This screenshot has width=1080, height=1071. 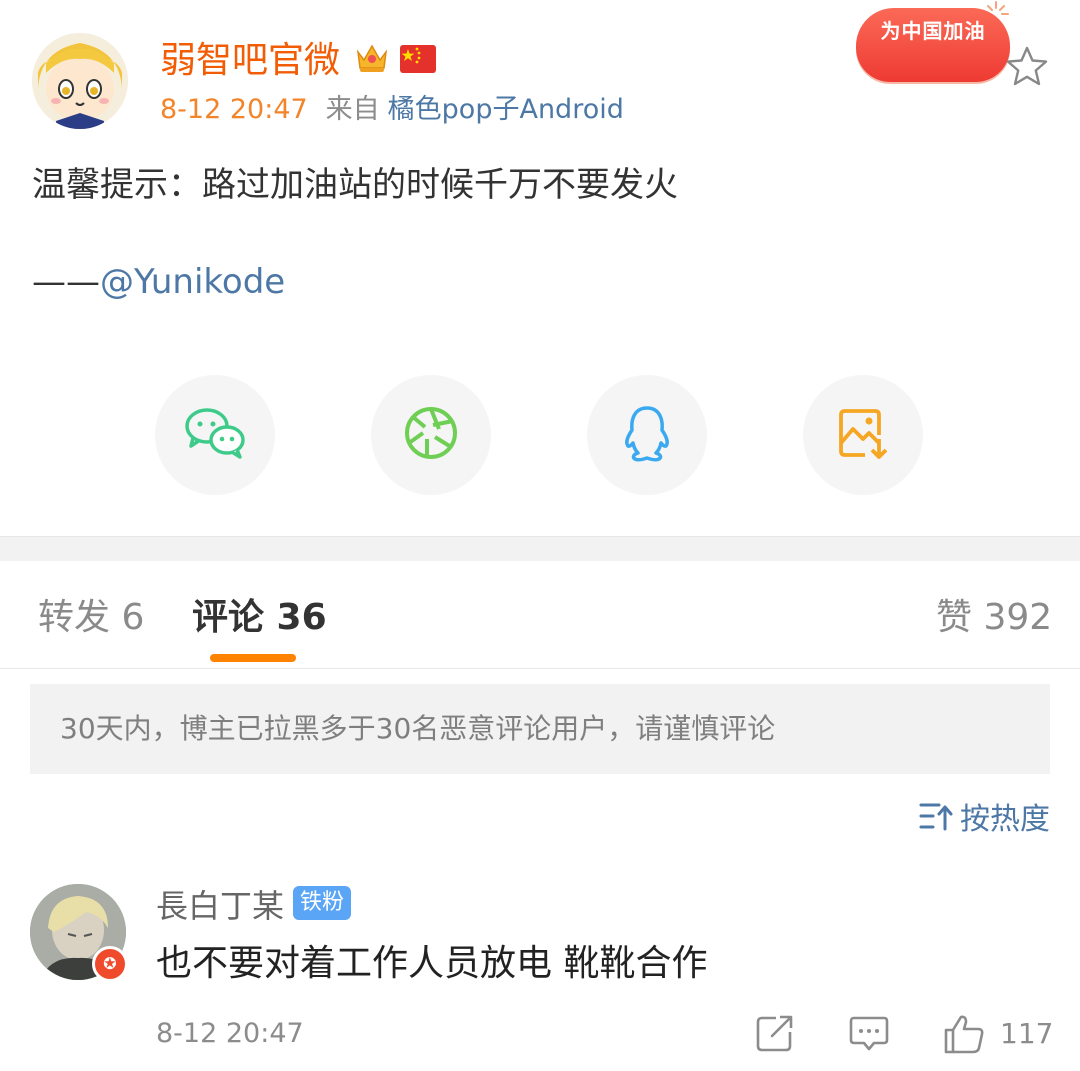 I want to click on save-image-icon, so click(x=863, y=435).